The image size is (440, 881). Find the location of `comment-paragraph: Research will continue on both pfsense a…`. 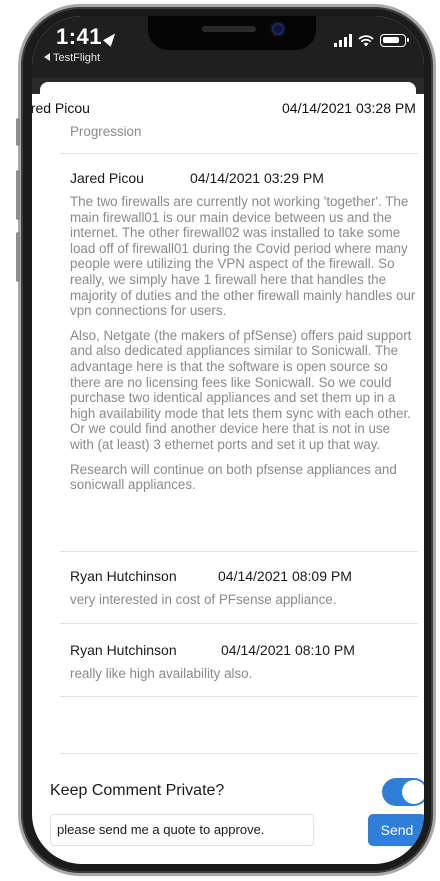

comment-paragraph: Research will continue on both pfsense a… is located at coordinates (233, 477).